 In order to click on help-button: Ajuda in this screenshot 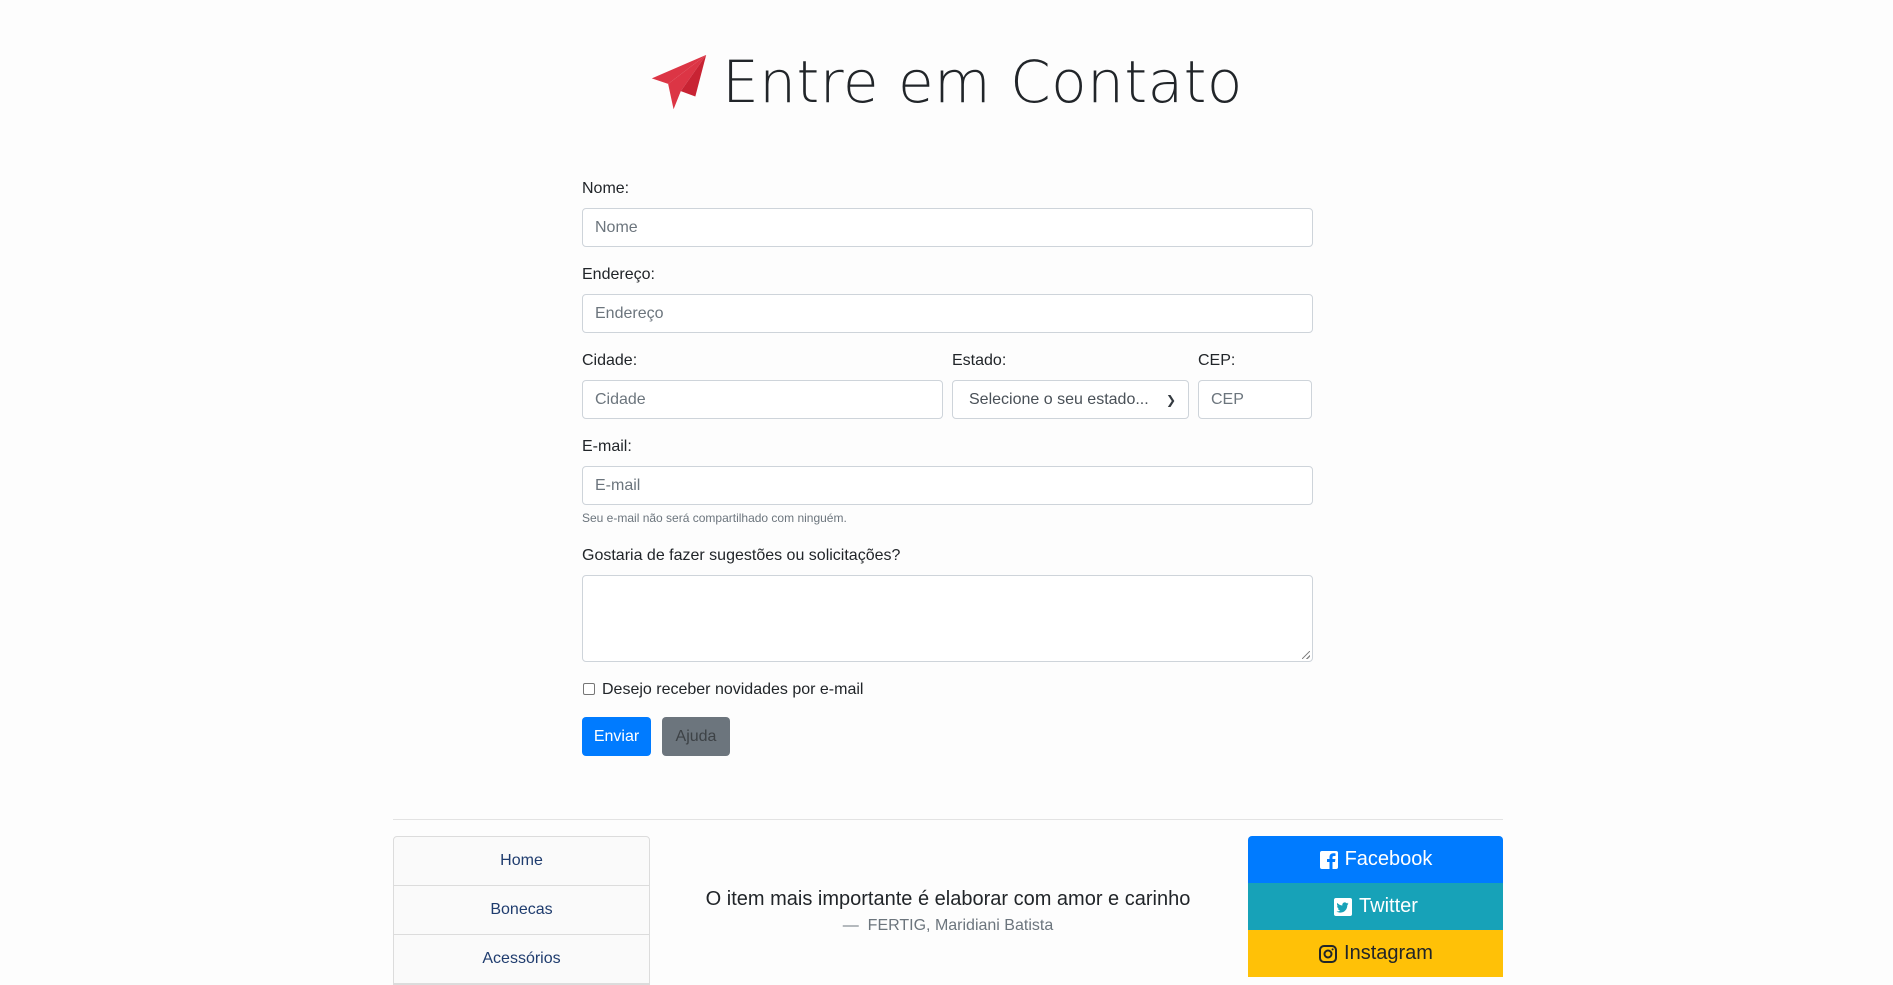, I will do `click(696, 736)`.